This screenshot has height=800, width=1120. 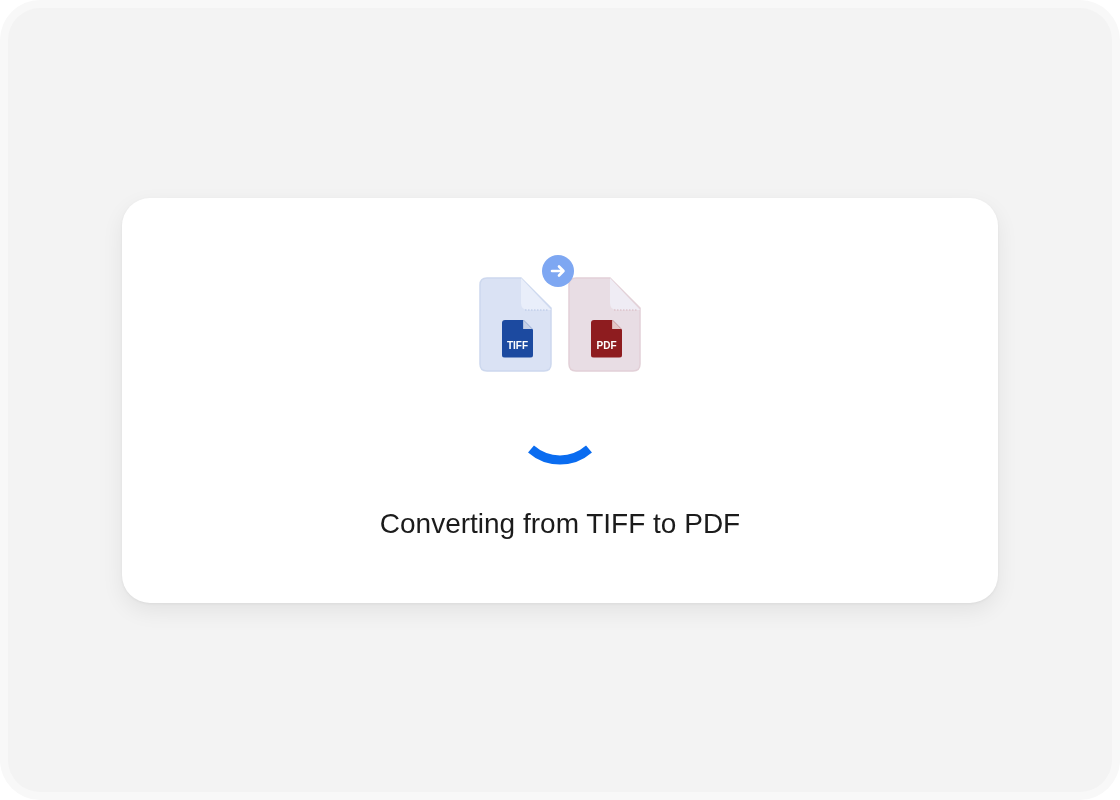 What do you see at coordinates (606, 338) in the screenshot?
I see `file-type-badge: PDF` at bounding box center [606, 338].